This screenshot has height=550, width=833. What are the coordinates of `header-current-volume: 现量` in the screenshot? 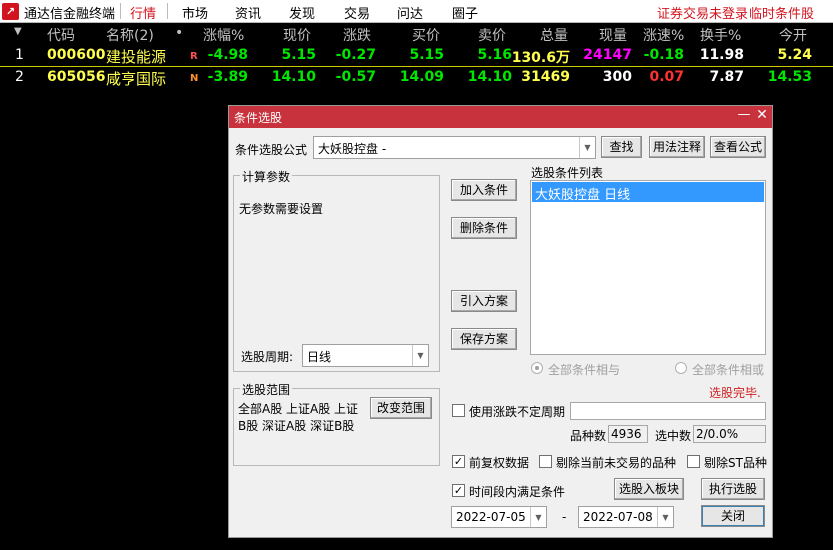 It's located at (613, 35).